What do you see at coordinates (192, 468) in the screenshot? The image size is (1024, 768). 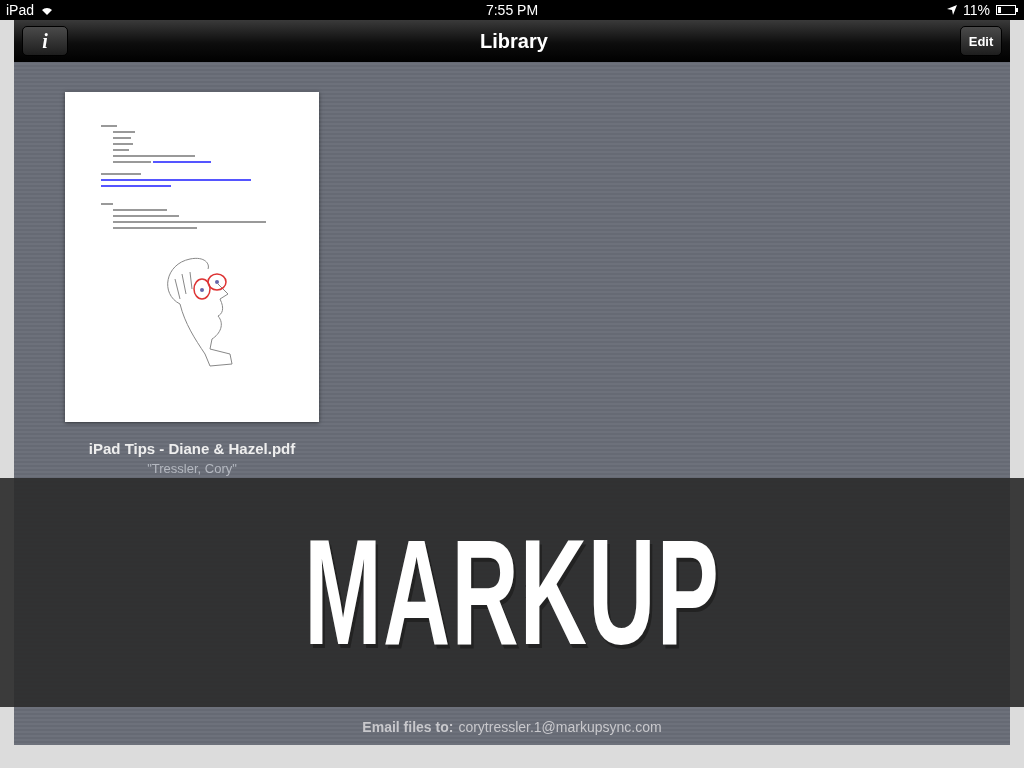 I see `document-author: "Tressler, Cory"` at bounding box center [192, 468].